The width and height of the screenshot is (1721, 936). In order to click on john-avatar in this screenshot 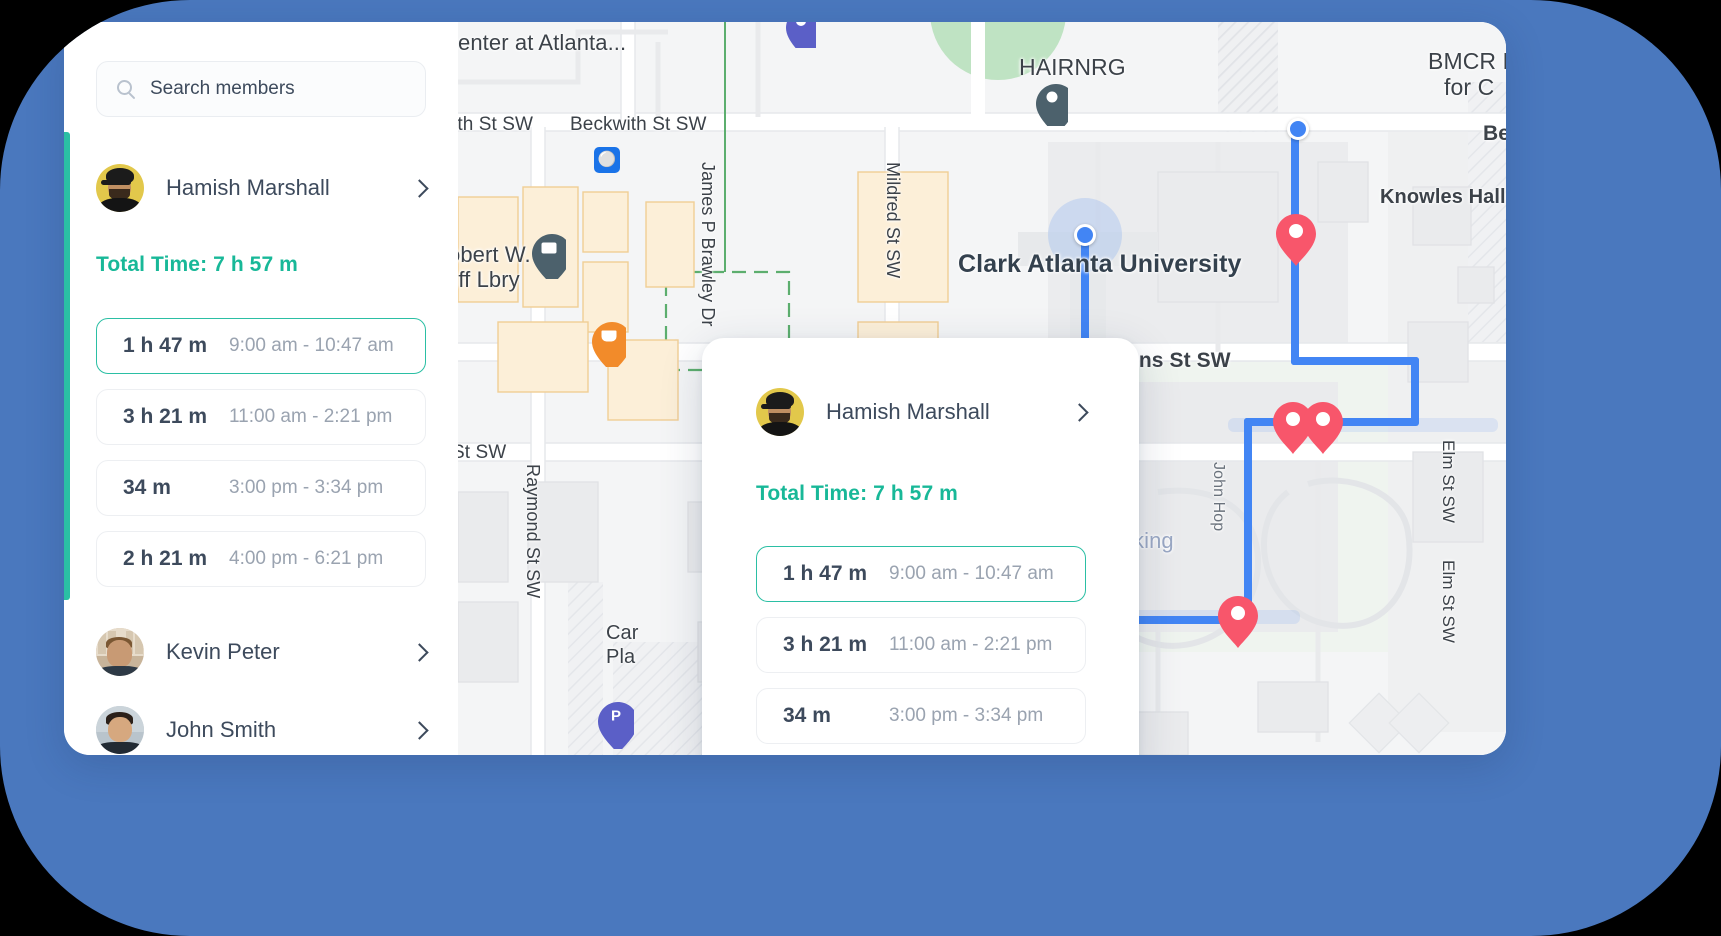, I will do `click(120, 730)`.